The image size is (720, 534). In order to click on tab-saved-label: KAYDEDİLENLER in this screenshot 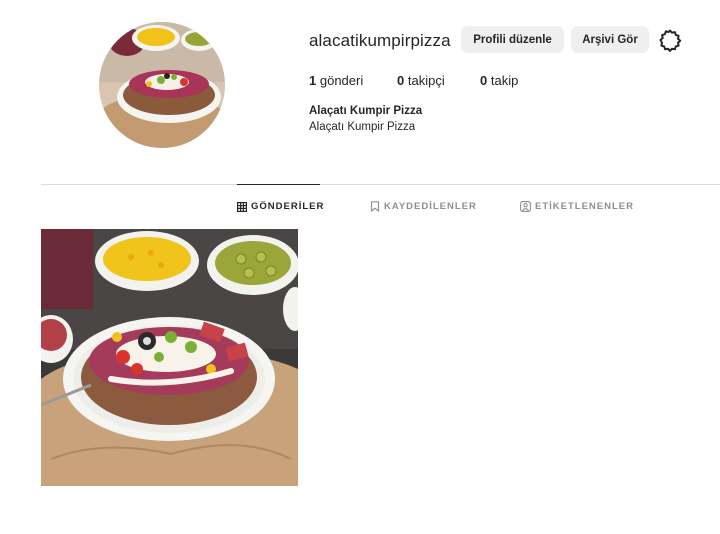, I will do `click(430, 206)`.